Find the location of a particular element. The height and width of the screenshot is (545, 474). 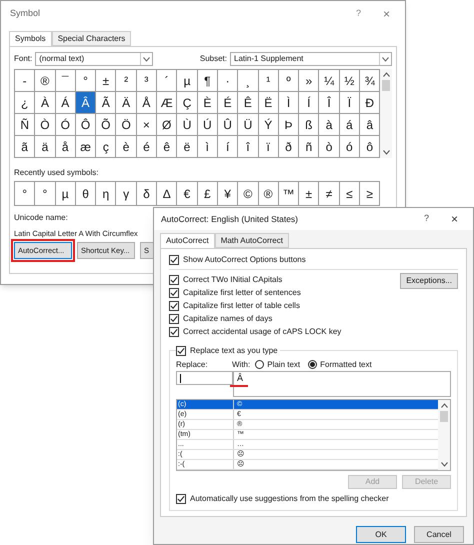

symbol-cell: ô is located at coordinates (370, 147).